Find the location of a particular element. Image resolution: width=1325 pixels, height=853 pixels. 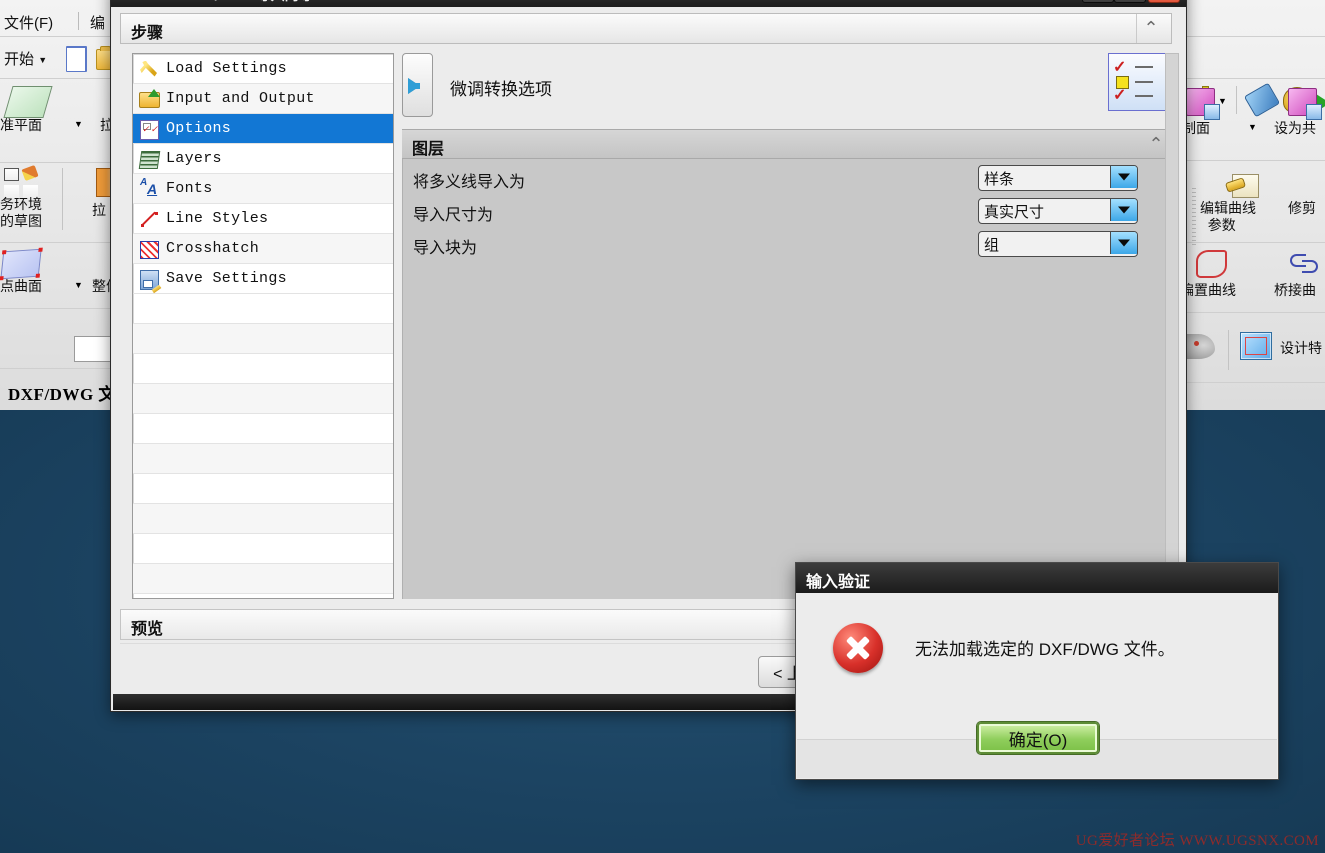

layers-section-title: 图层 is located at coordinates (428, 149).